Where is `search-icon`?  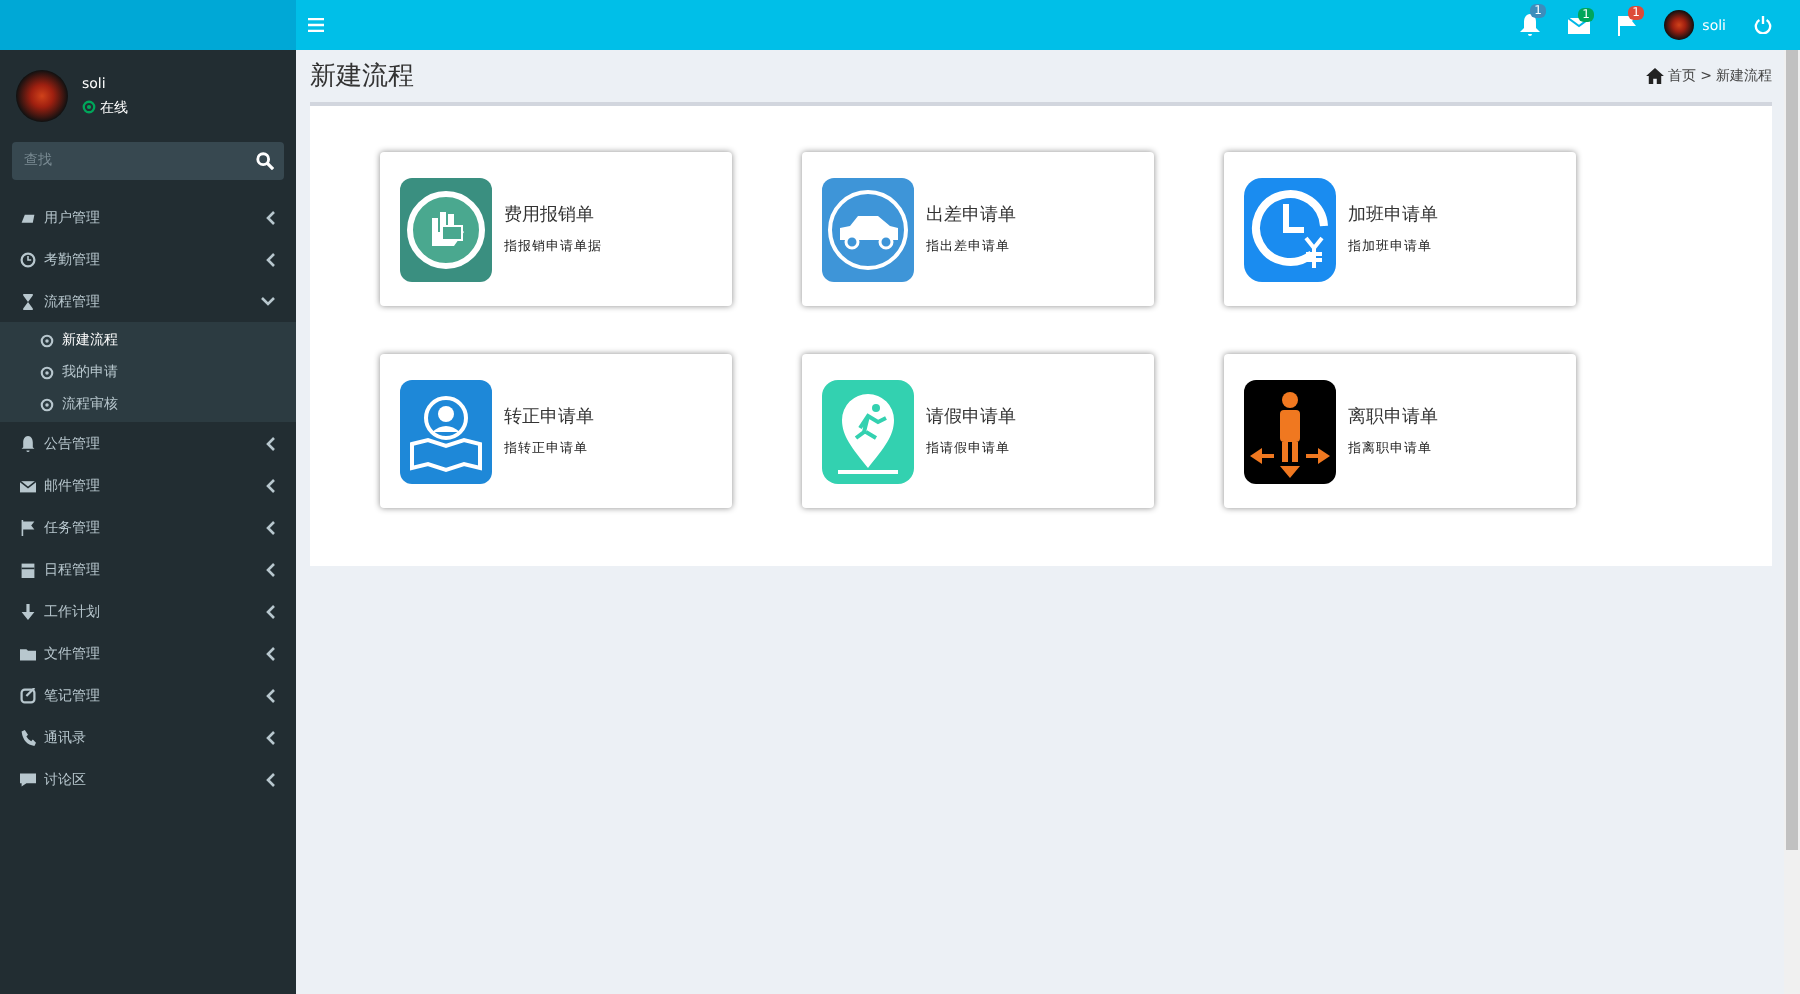
search-icon is located at coordinates (265, 161).